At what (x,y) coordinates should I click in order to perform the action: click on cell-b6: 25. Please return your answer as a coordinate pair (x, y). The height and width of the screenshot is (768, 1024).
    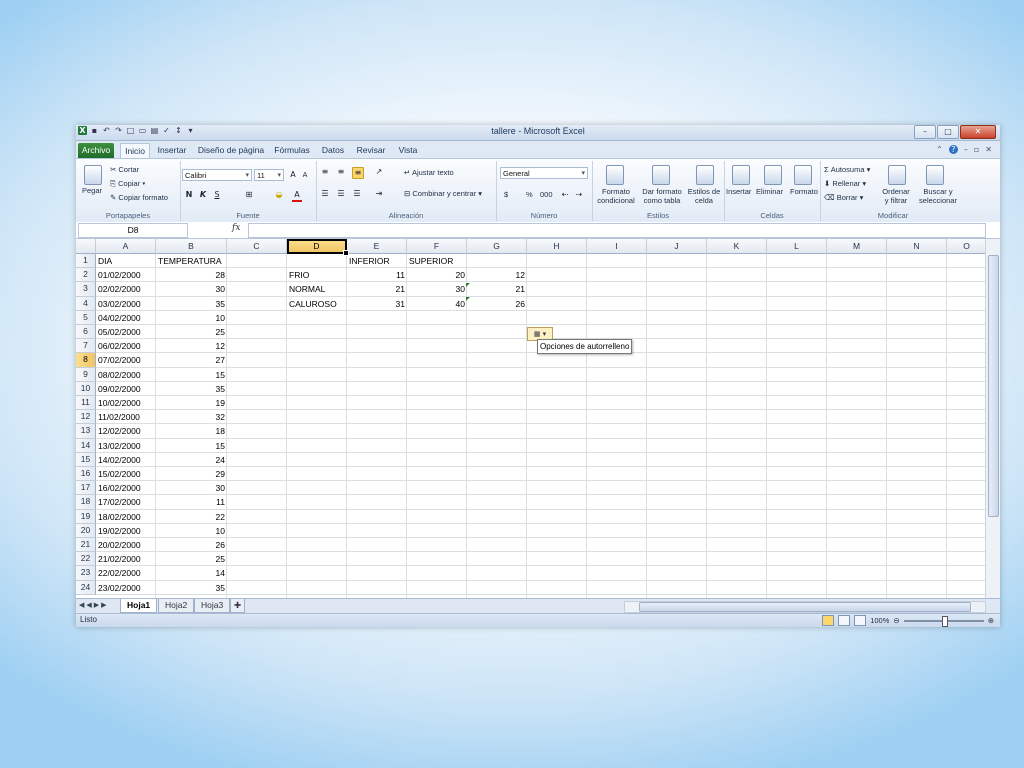
    Looking at the image, I should click on (191, 332).